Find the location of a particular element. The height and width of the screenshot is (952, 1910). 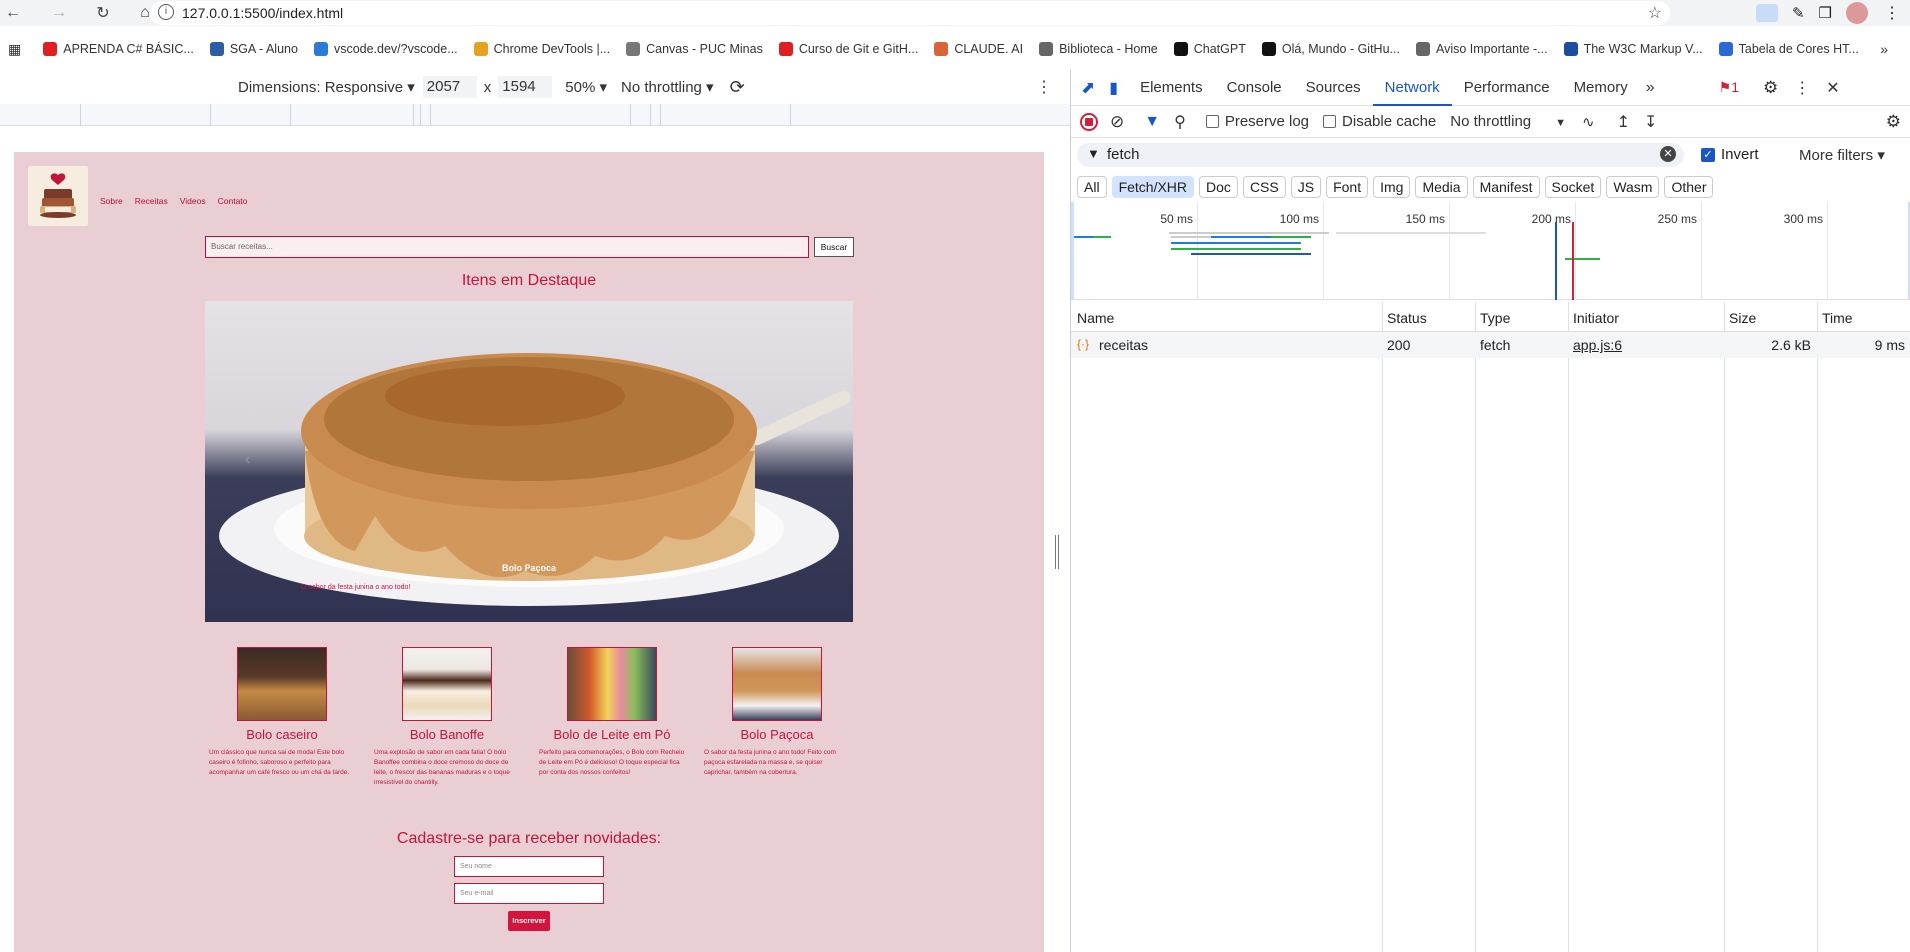

tab-performance: Performance is located at coordinates (1507, 88).